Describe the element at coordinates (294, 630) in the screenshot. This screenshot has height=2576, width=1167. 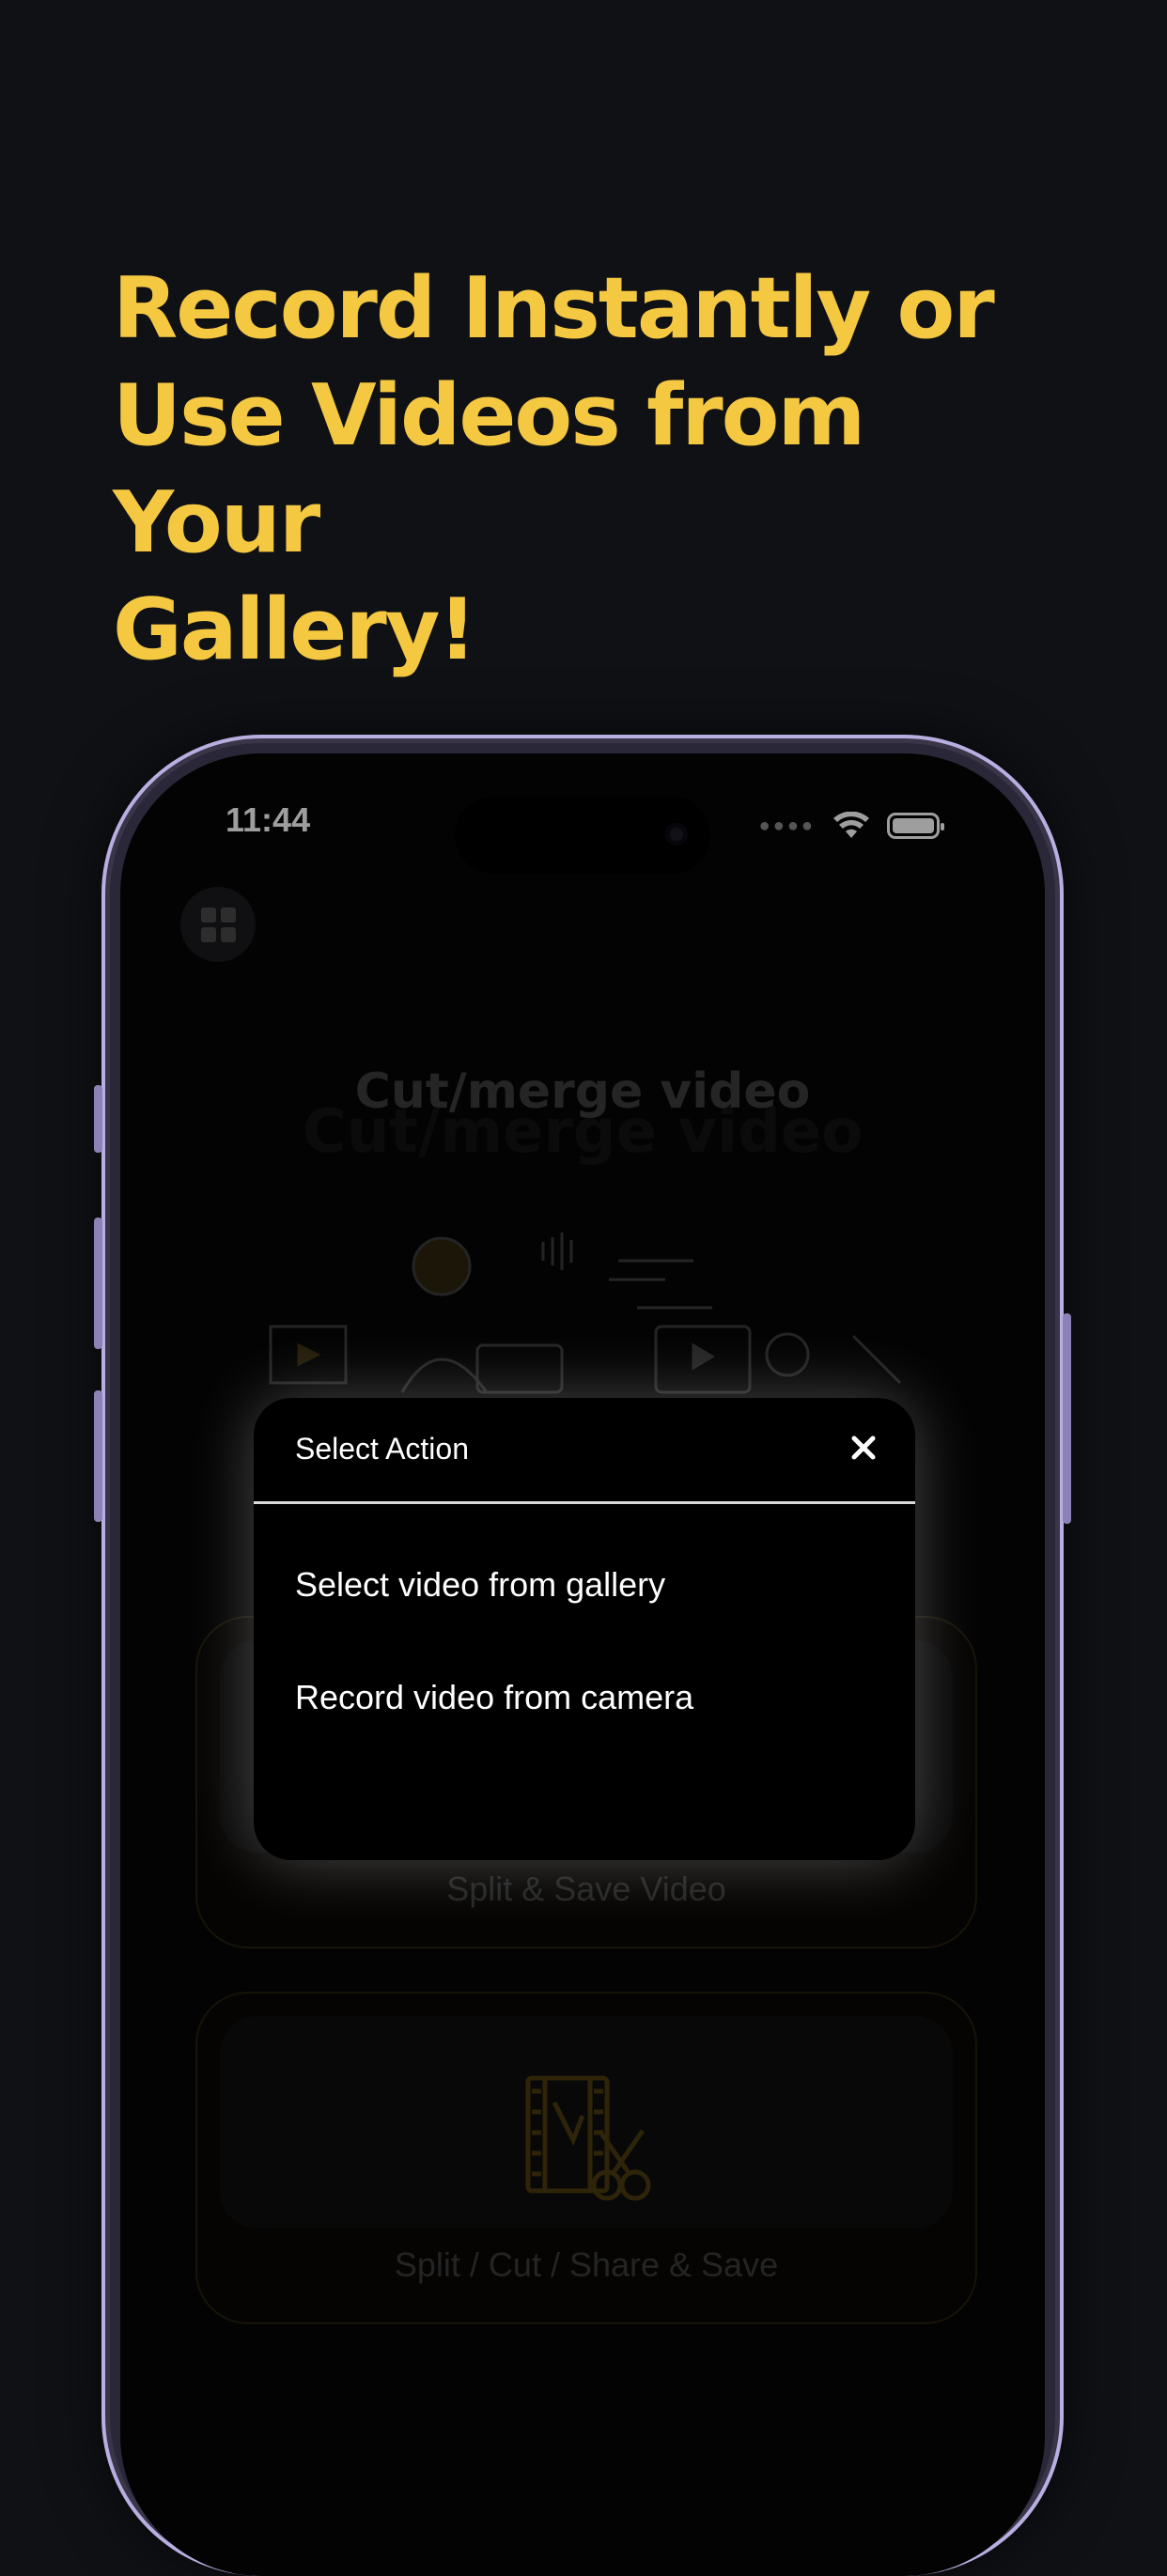
I see `headline-line: Gallery!` at that location.